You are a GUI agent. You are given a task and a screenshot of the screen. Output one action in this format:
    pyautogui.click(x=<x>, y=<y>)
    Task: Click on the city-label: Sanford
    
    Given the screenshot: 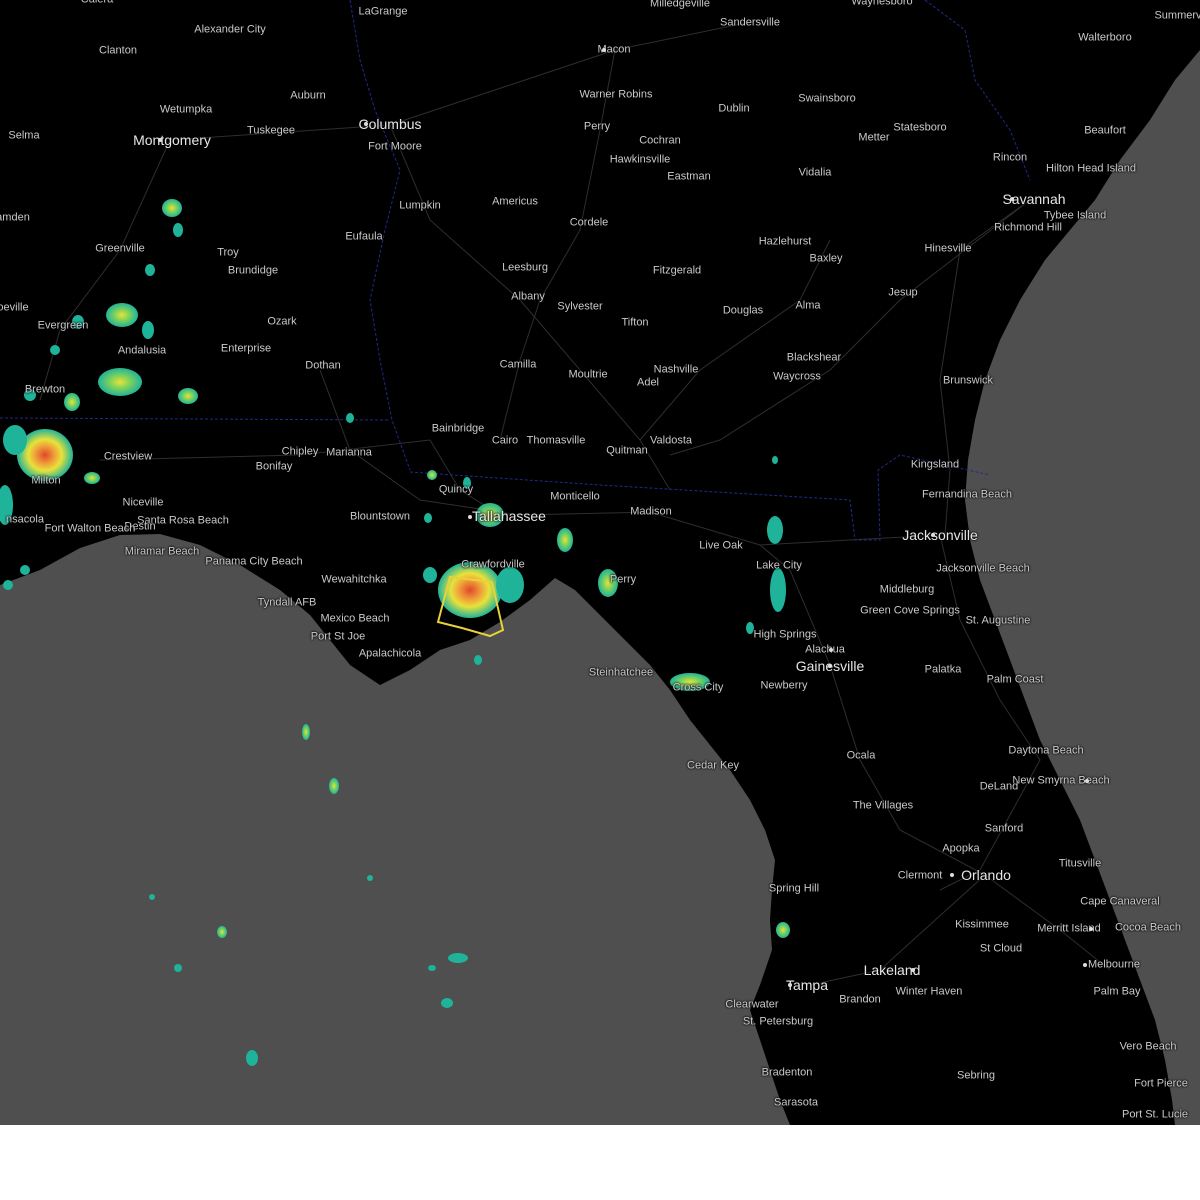 What is the action you would take?
    pyautogui.click(x=1004, y=828)
    